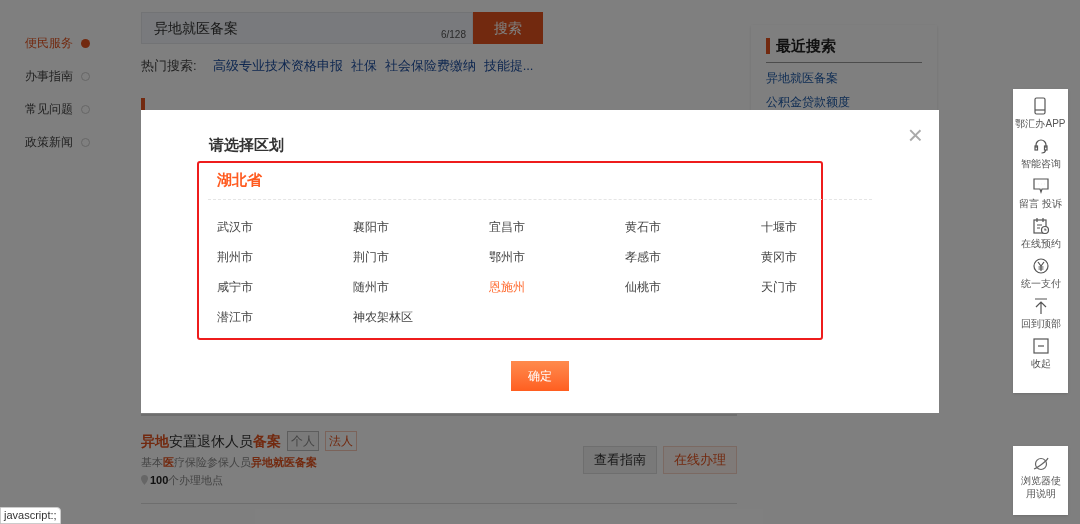  What do you see at coordinates (49, 109) in the screenshot?
I see `nav-item: 常见问题` at bounding box center [49, 109].